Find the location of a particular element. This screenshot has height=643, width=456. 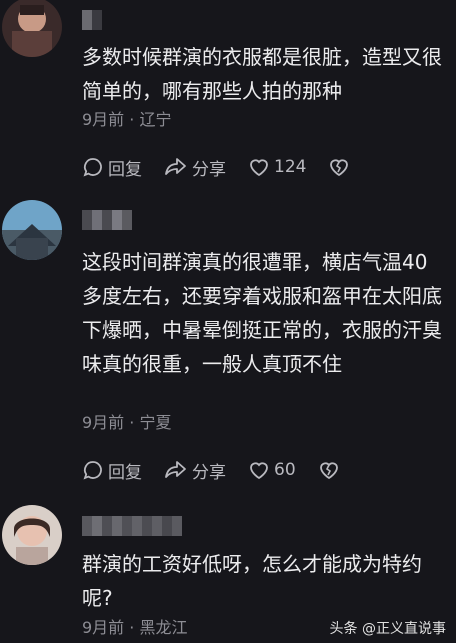

like-button: 60 is located at coordinates (272, 470).